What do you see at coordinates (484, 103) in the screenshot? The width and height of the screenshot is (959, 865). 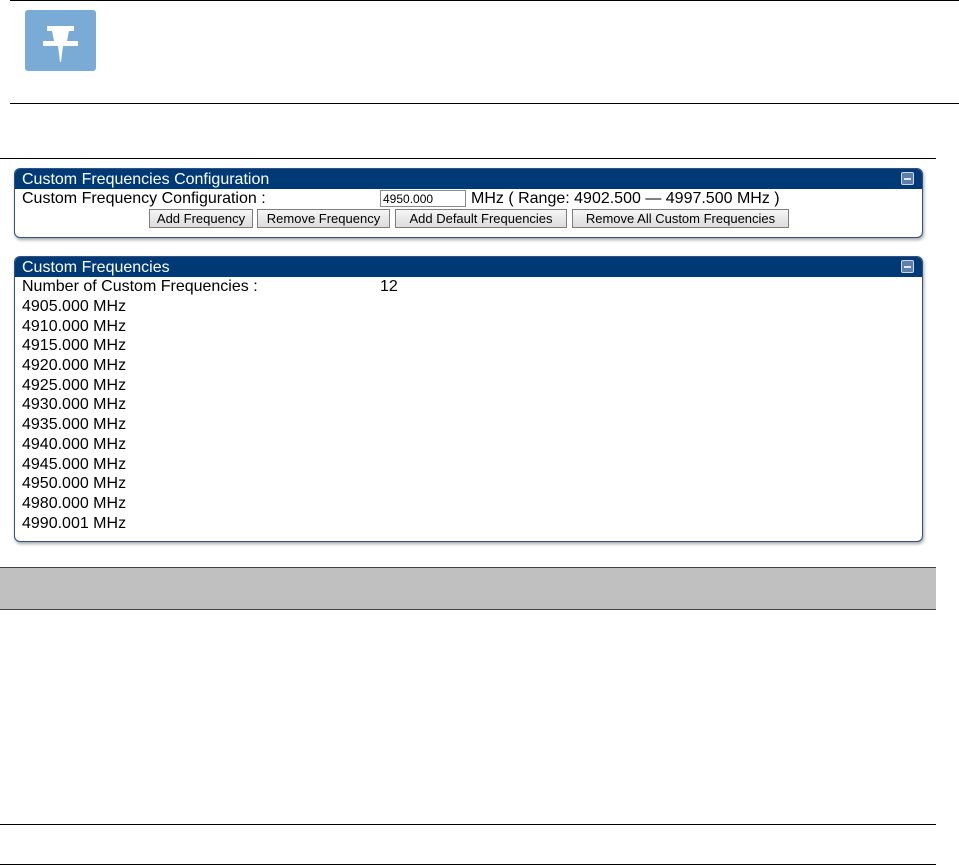 I see `note-bottom-rule` at bounding box center [484, 103].